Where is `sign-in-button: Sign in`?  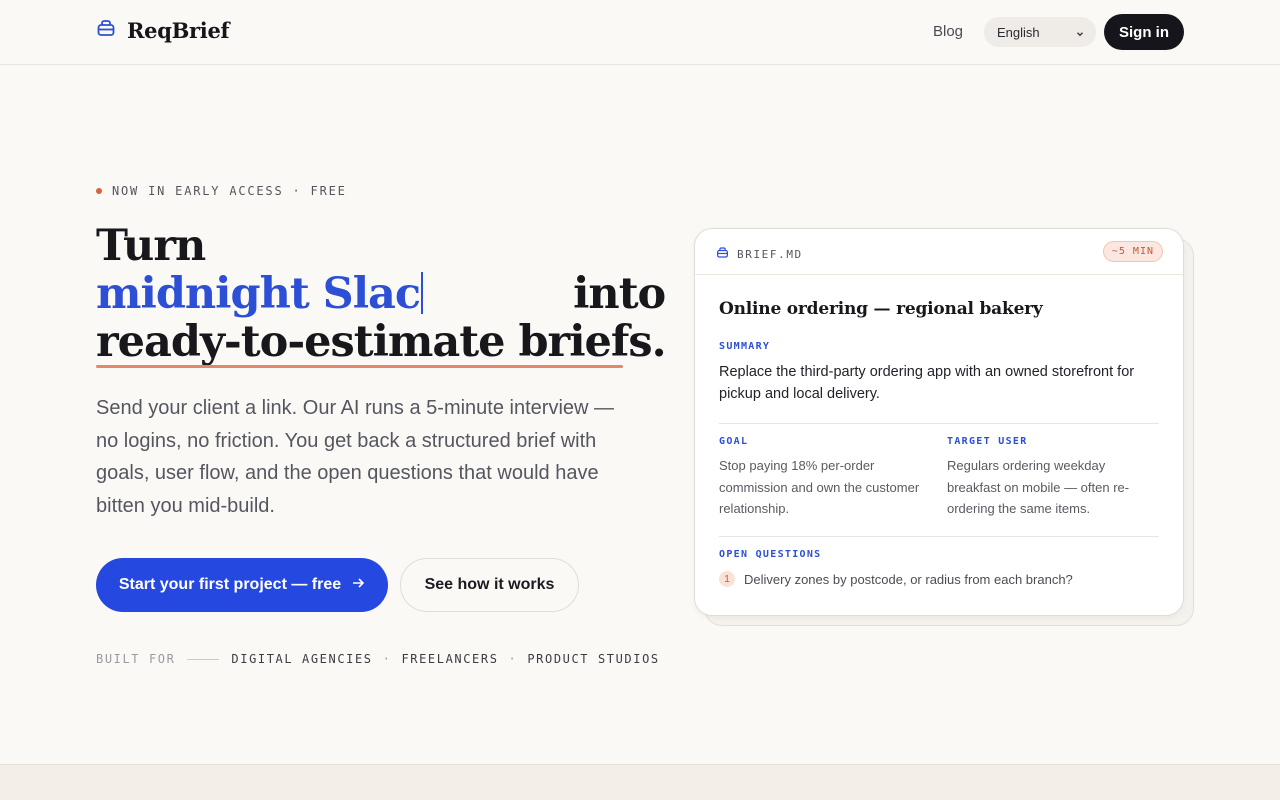
sign-in-button: Sign in is located at coordinates (1144, 32).